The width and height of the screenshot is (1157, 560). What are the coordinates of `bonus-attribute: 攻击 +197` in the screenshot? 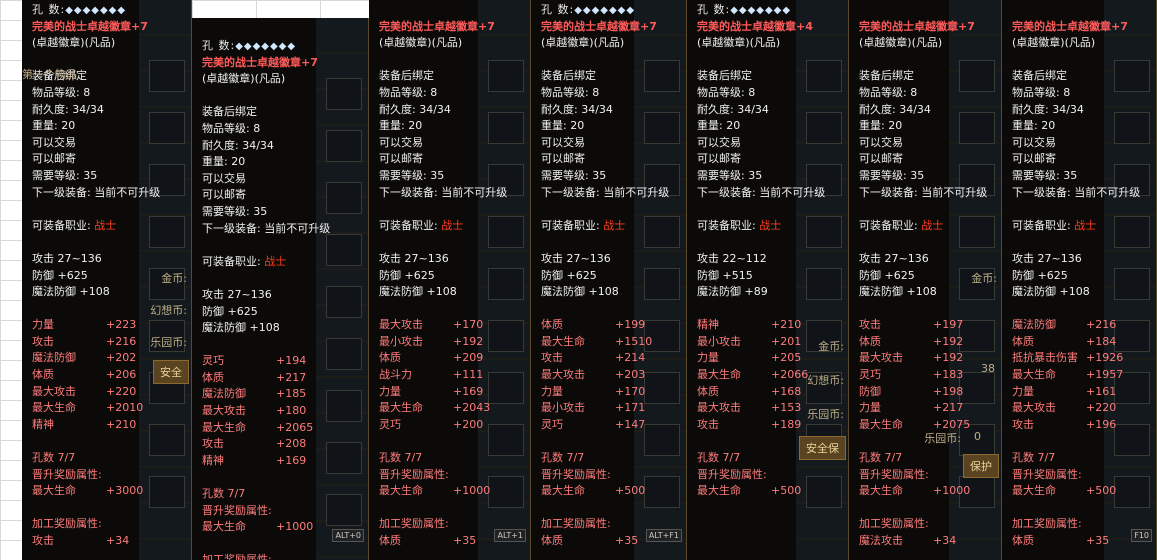 It's located at (911, 325).